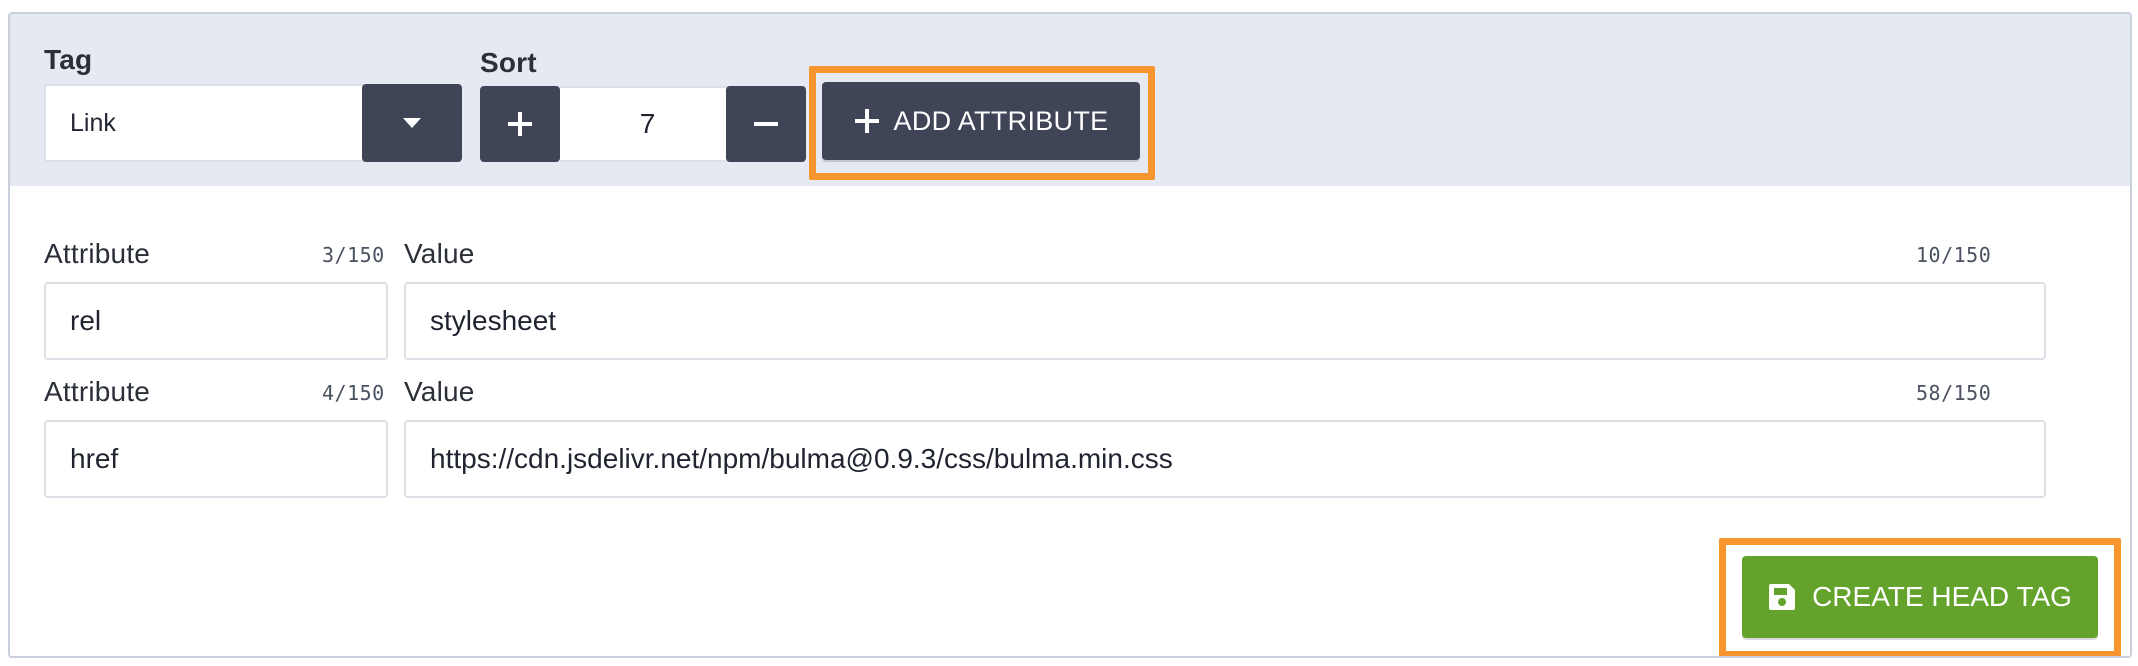 The height and width of the screenshot is (666, 2138). What do you see at coordinates (1942, 596) in the screenshot?
I see `create-head-tag-label: CREATE HEAD TAG` at bounding box center [1942, 596].